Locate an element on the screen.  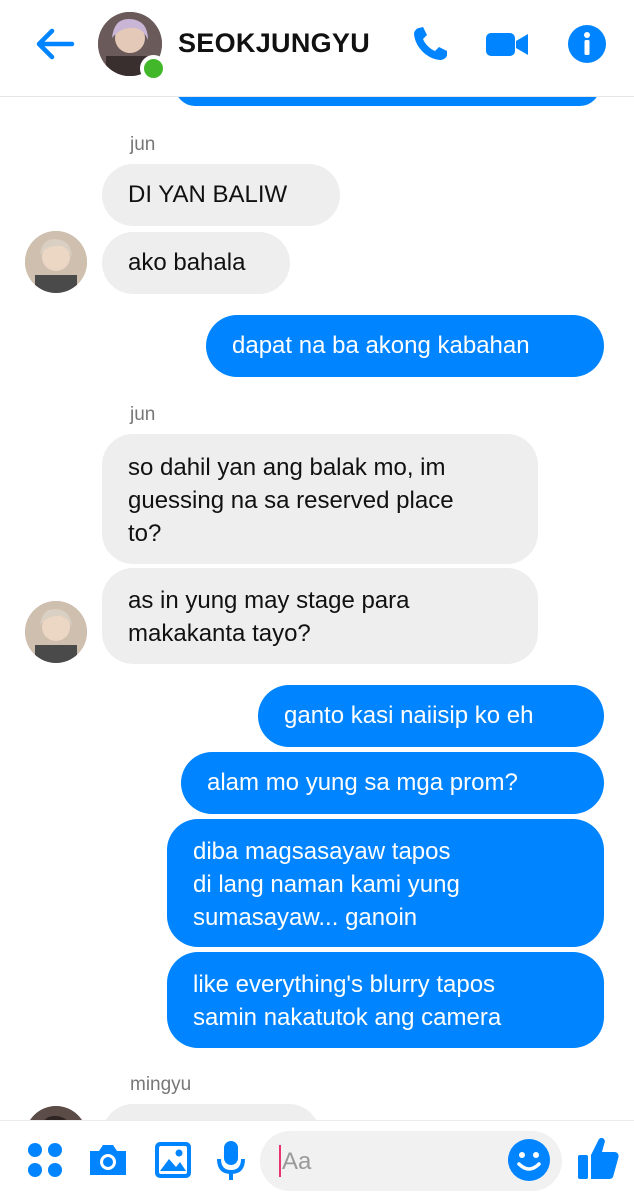
conversation-title: SEOKJUNGYU is located at coordinates (274, 43).